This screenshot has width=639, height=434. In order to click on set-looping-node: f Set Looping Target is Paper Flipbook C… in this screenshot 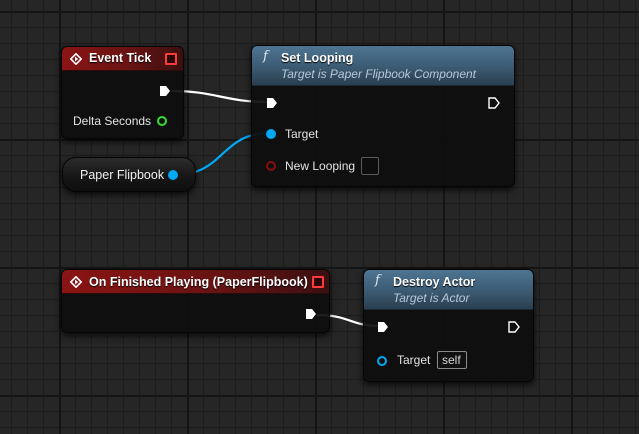, I will do `click(383, 116)`.